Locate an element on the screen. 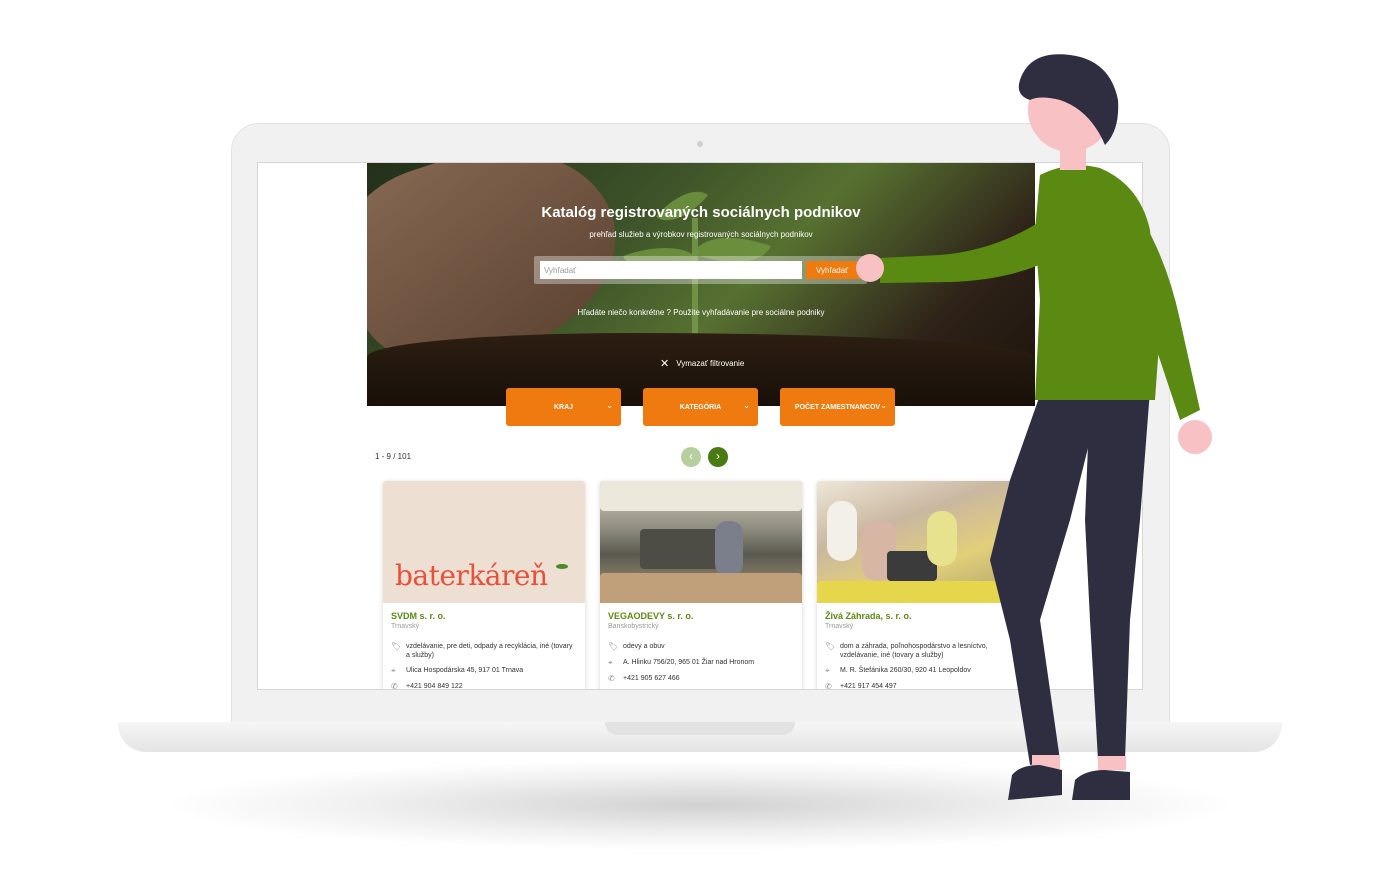 The height and width of the screenshot is (893, 1400). person-ankle is located at coordinates (1112, 763).